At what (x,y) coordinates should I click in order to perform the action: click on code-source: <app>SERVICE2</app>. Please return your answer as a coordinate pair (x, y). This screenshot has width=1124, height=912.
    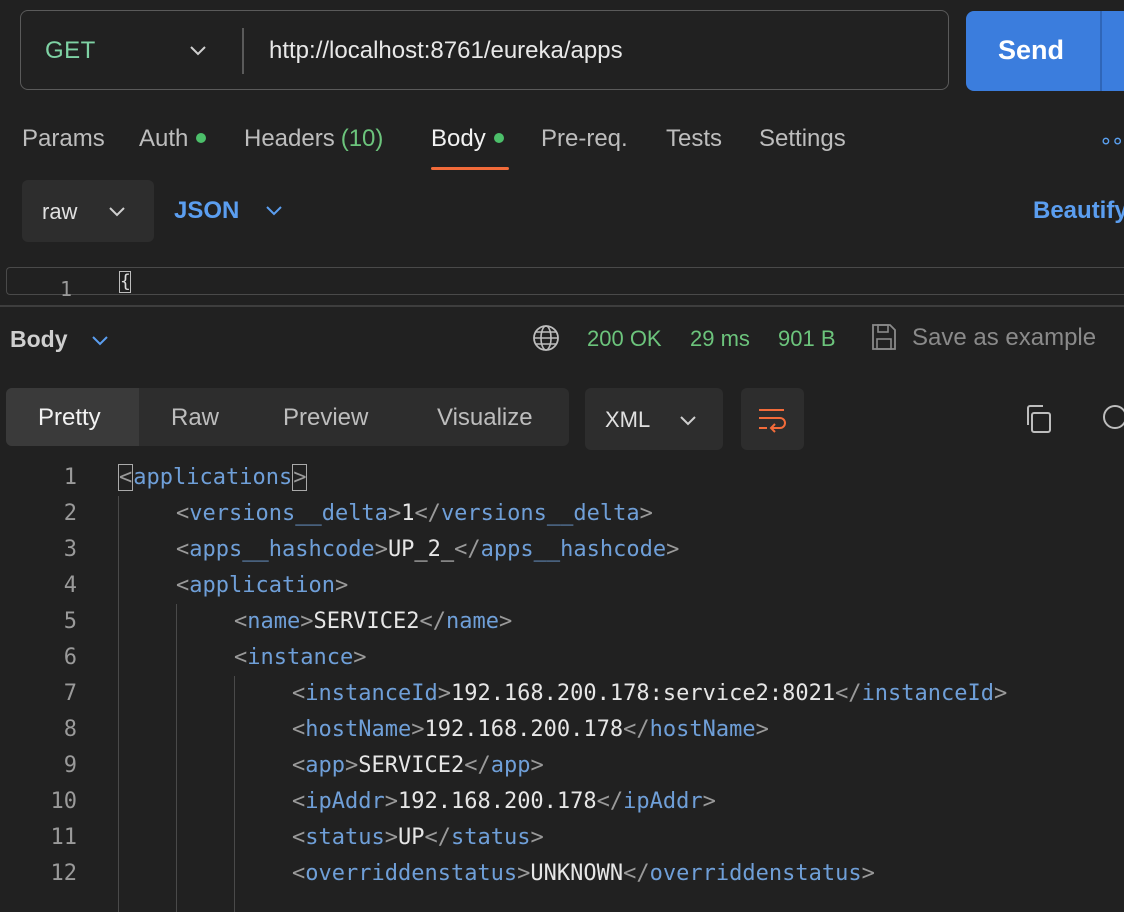
    Looking at the image, I should click on (418, 766).